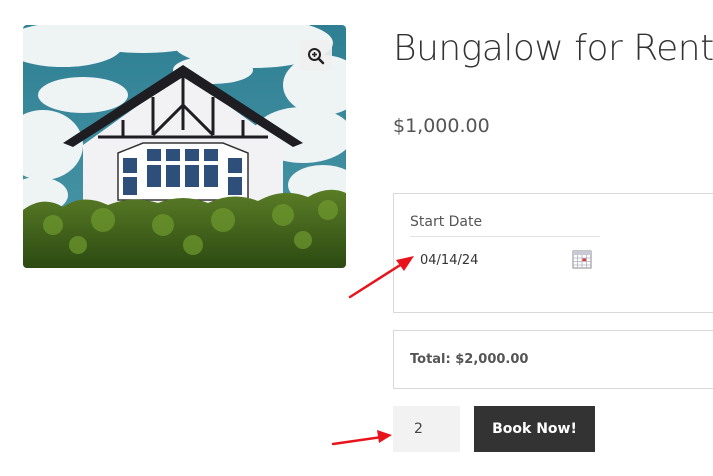 The height and width of the screenshot is (476, 713). Describe the element at coordinates (441, 126) in the screenshot. I see `product-price: $1,000.00` at that location.